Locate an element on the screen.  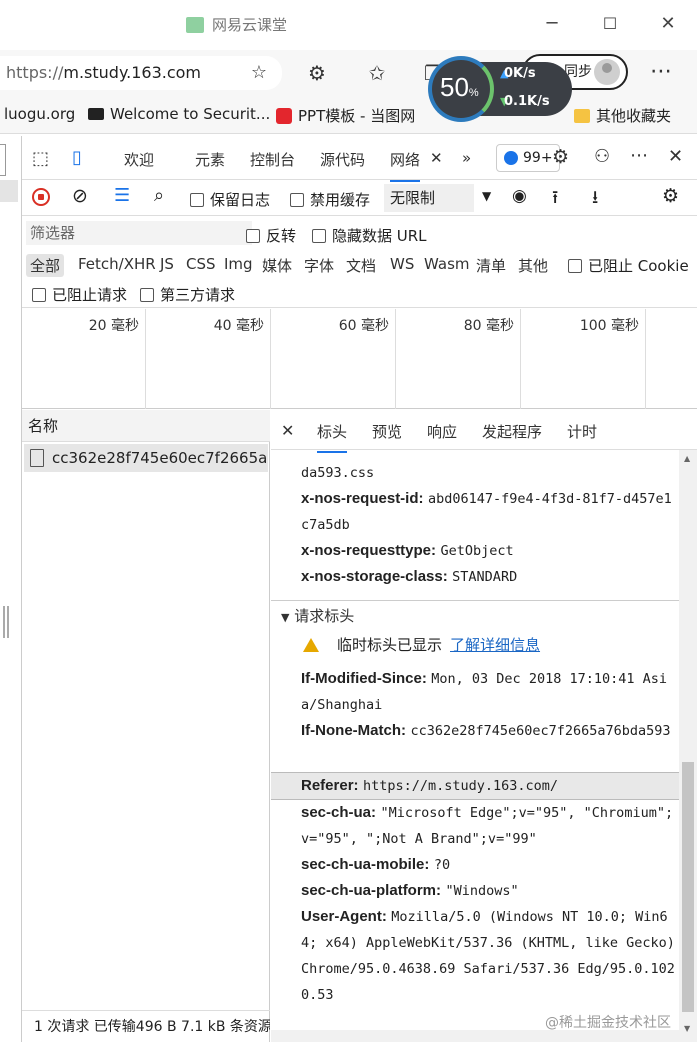
header-value: da593.css is located at coordinates (338, 473).